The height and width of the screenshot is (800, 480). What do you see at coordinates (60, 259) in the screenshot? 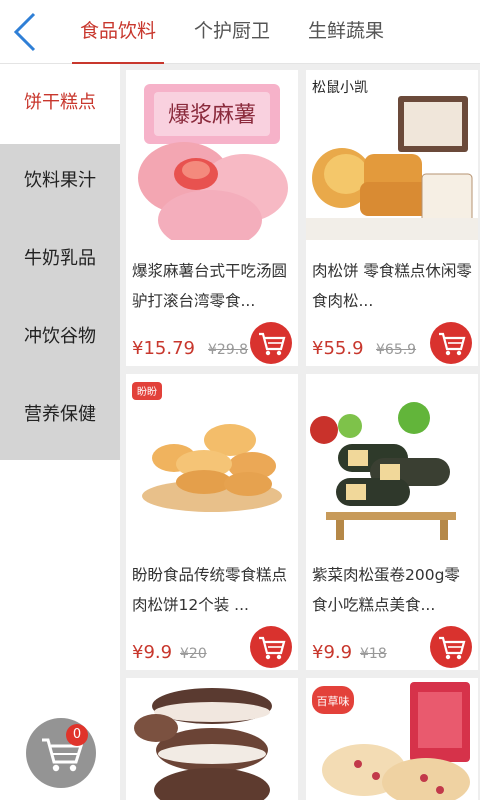
I see `sidebar-item-milk-dairy: 牛奶乳品` at bounding box center [60, 259].